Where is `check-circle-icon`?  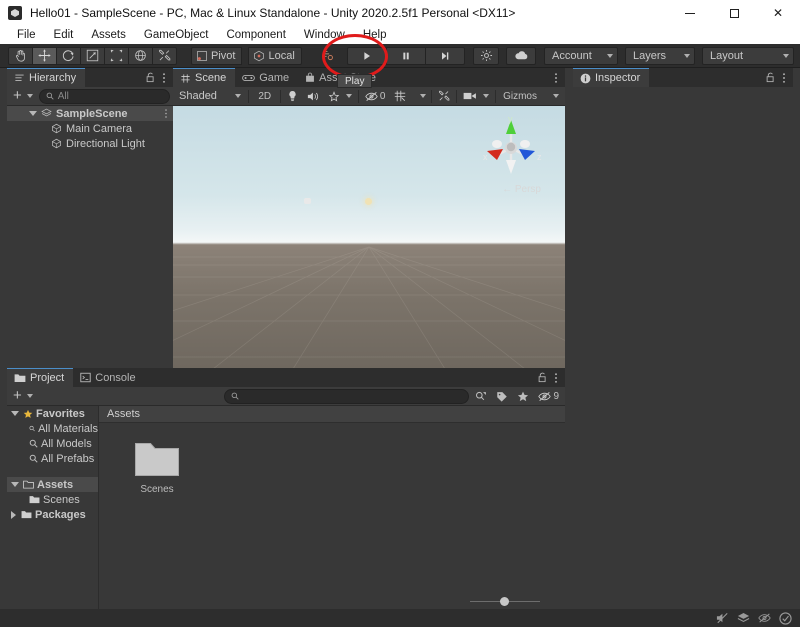 check-circle-icon is located at coordinates (785, 618).